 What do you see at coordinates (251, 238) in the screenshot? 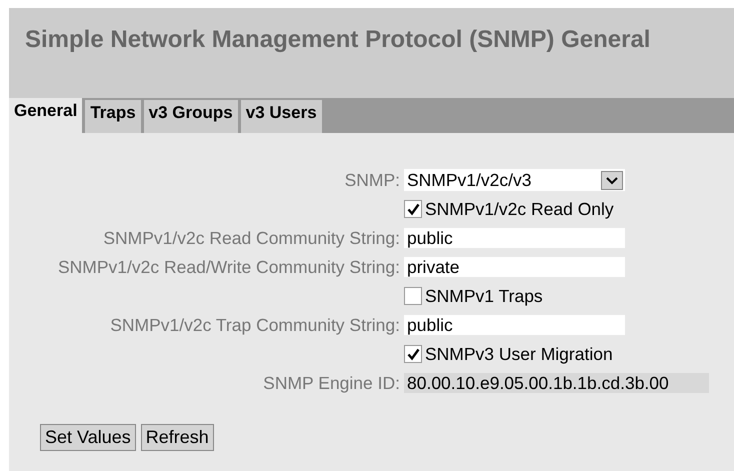
I see `field-label: SNMPv1/v2c Read Community String:` at bounding box center [251, 238].